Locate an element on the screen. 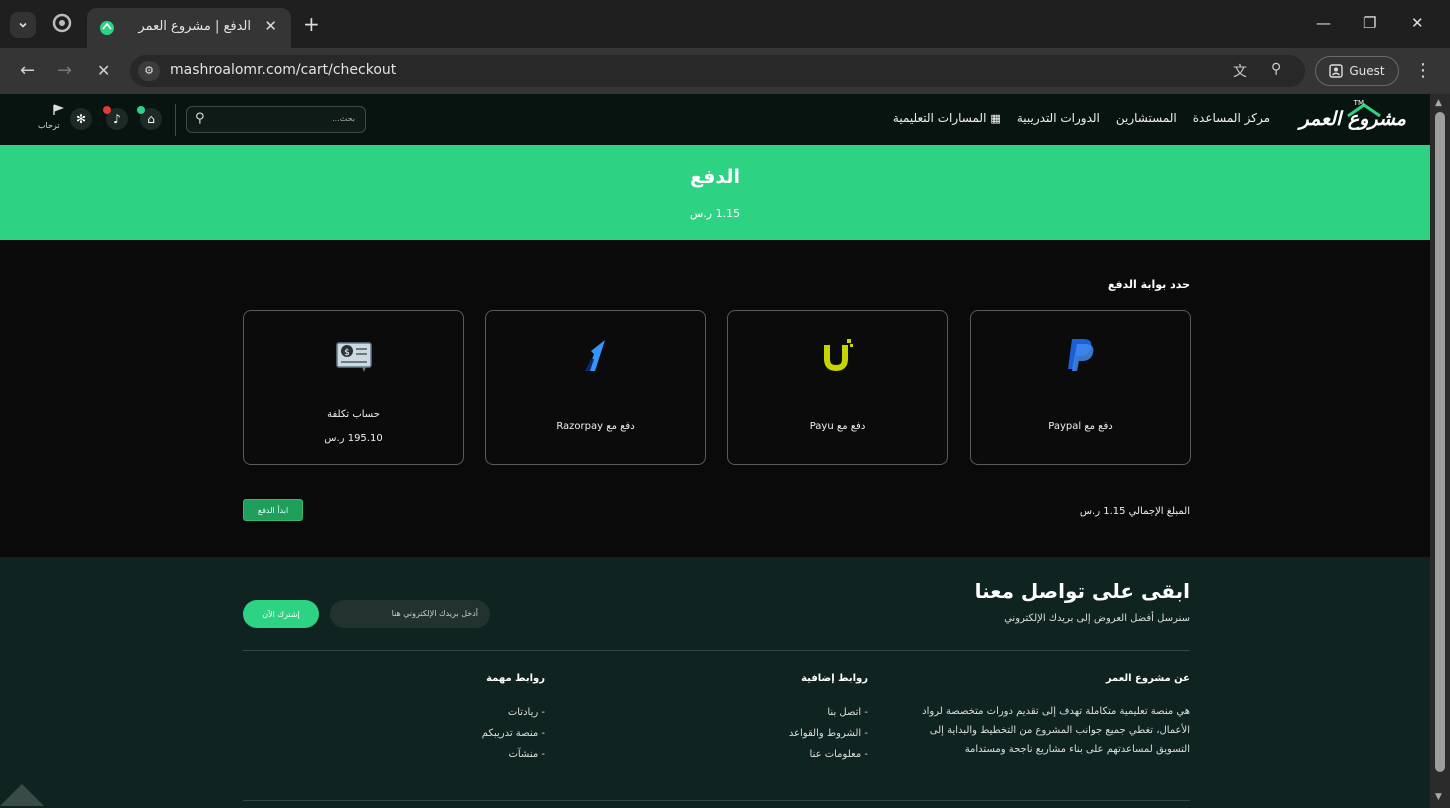  tab-close-icon: ✕ is located at coordinates (270, 26).